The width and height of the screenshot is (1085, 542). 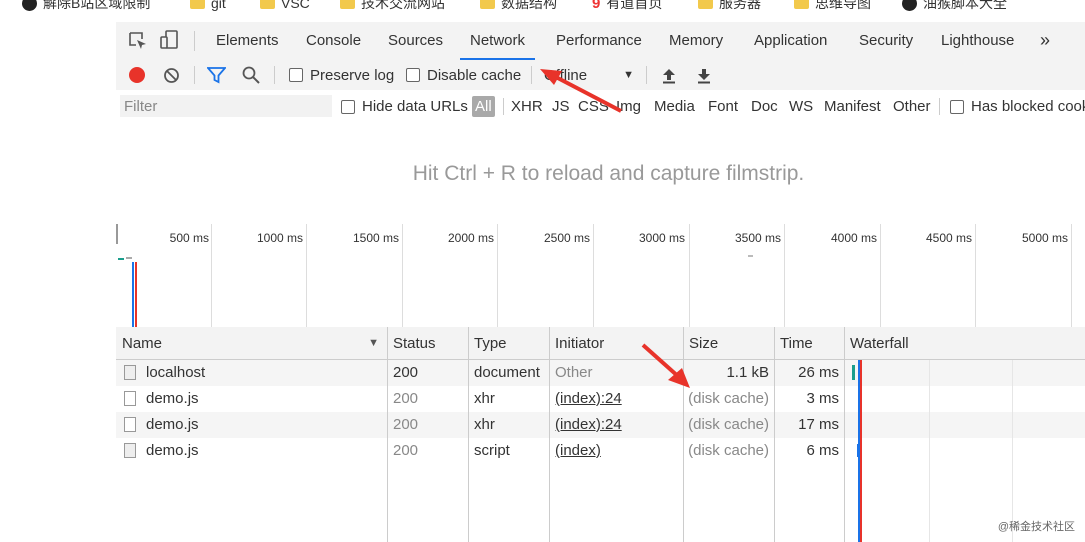 What do you see at coordinates (1044, 238) in the screenshot?
I see `timeline-tick-label: 5000 ms` at bounding box center [1044, 238].